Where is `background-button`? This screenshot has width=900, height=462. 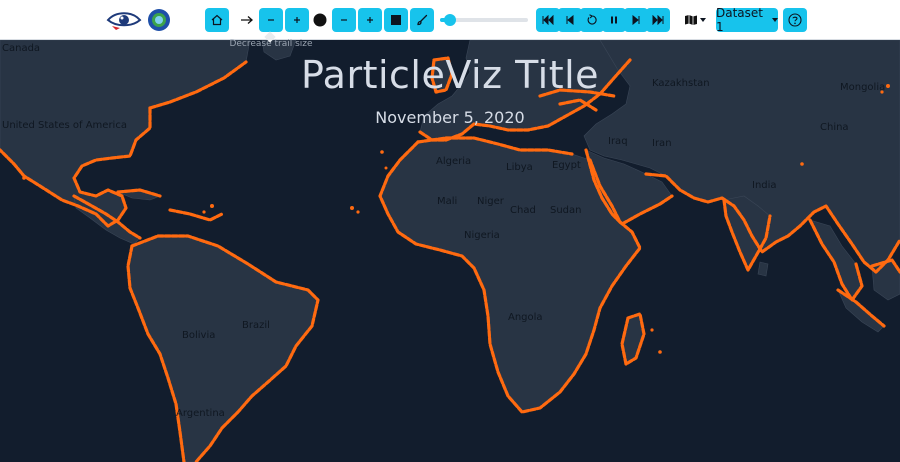 background-button is located at coordinates (396, 20).